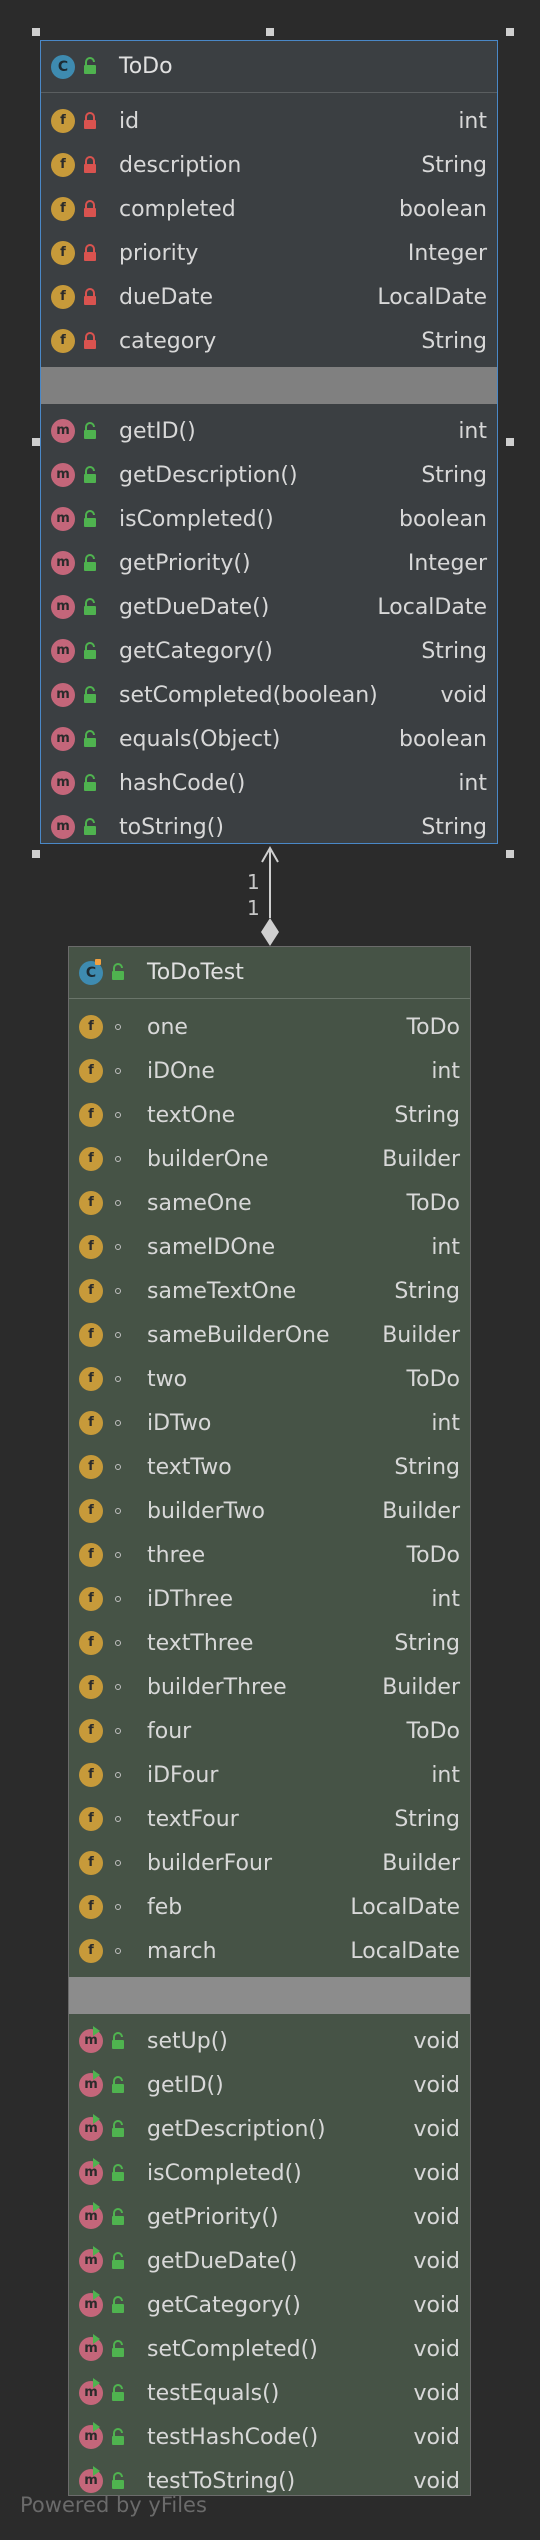  I want to click on field-row: f three ToDo, so click(269, 1556).